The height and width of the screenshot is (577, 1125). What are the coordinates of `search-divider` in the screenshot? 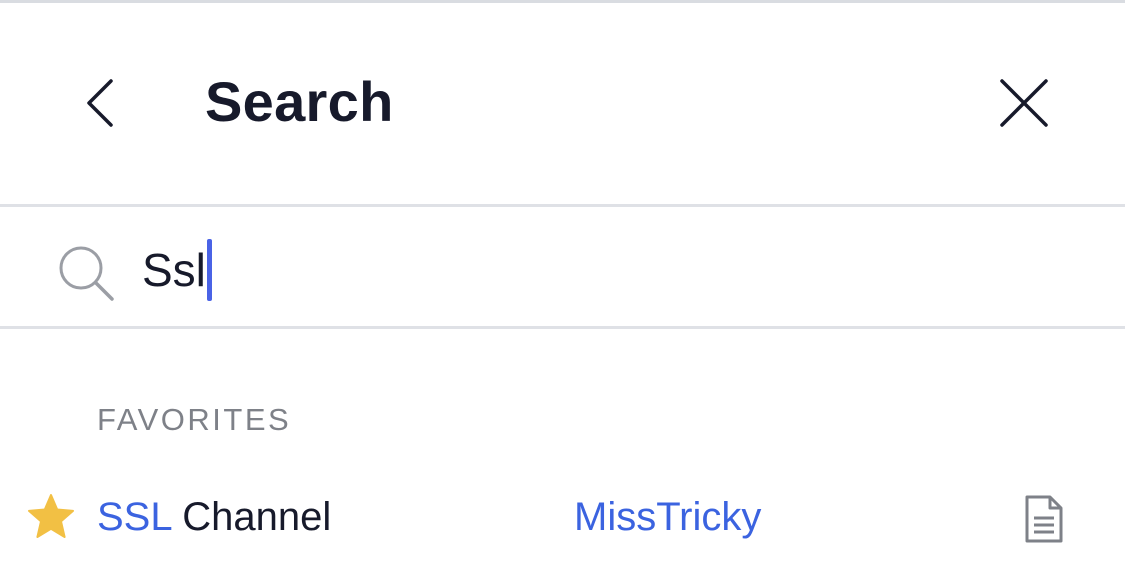 It's located at (562, 327).